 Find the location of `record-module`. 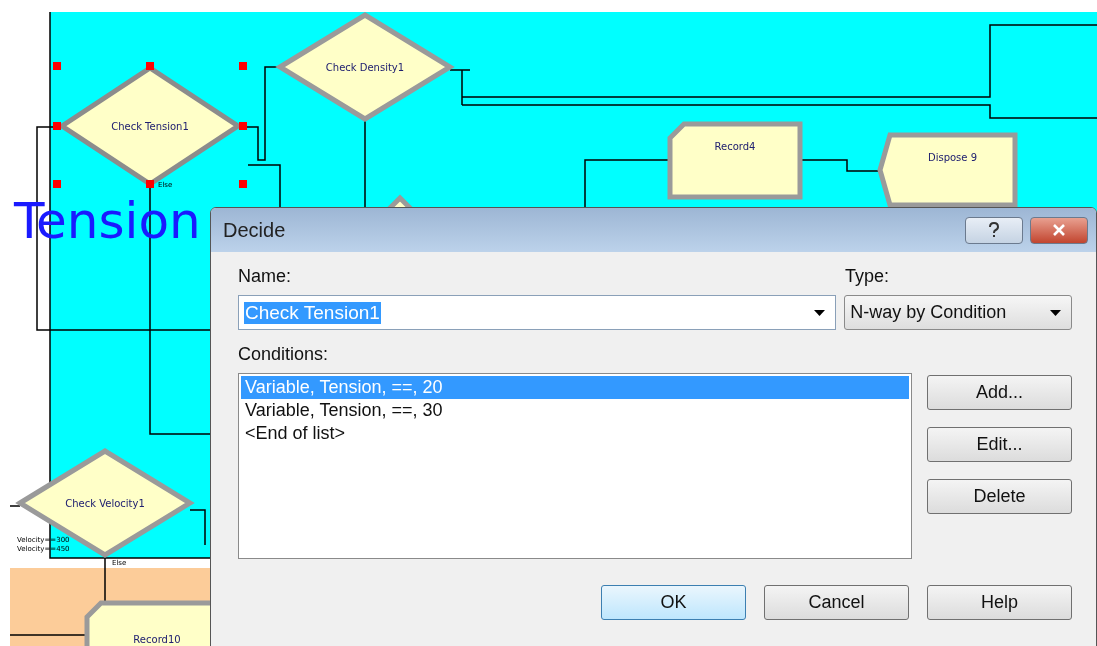

record-module is located at coordinates (735, 160).